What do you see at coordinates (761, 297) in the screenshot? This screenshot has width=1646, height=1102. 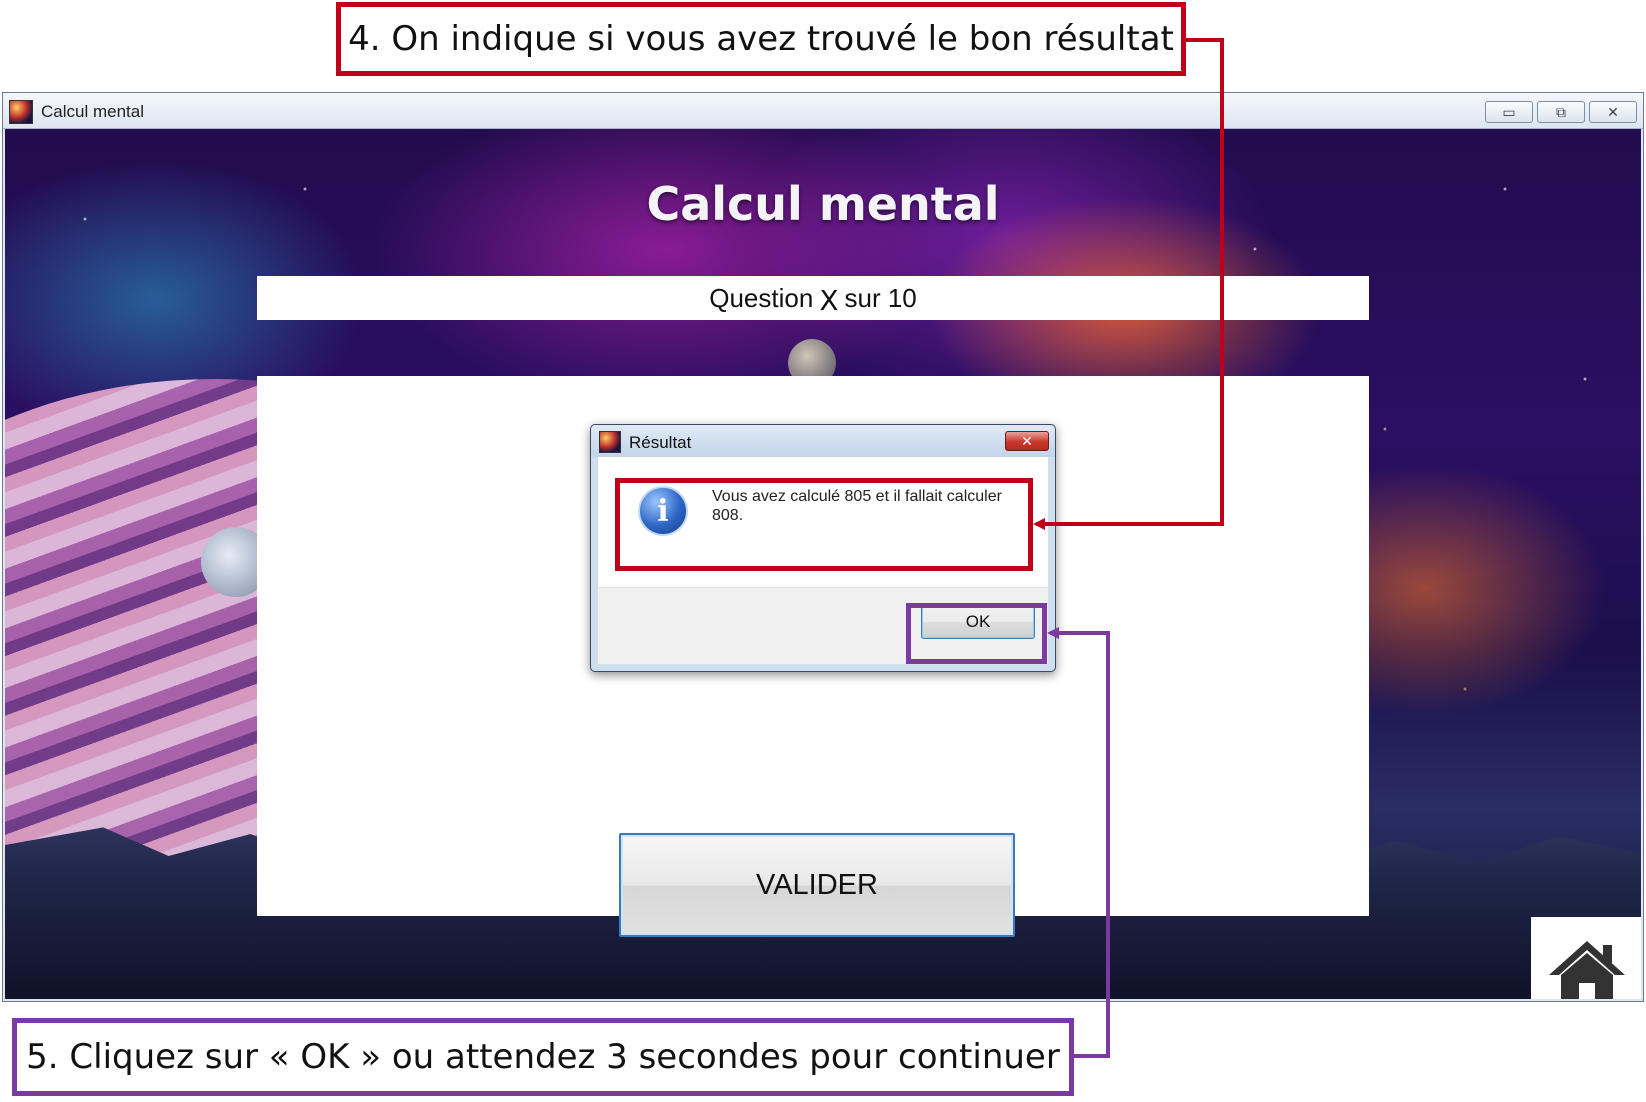 I see `question-prefix: Question` at bounding box center [761, 297].